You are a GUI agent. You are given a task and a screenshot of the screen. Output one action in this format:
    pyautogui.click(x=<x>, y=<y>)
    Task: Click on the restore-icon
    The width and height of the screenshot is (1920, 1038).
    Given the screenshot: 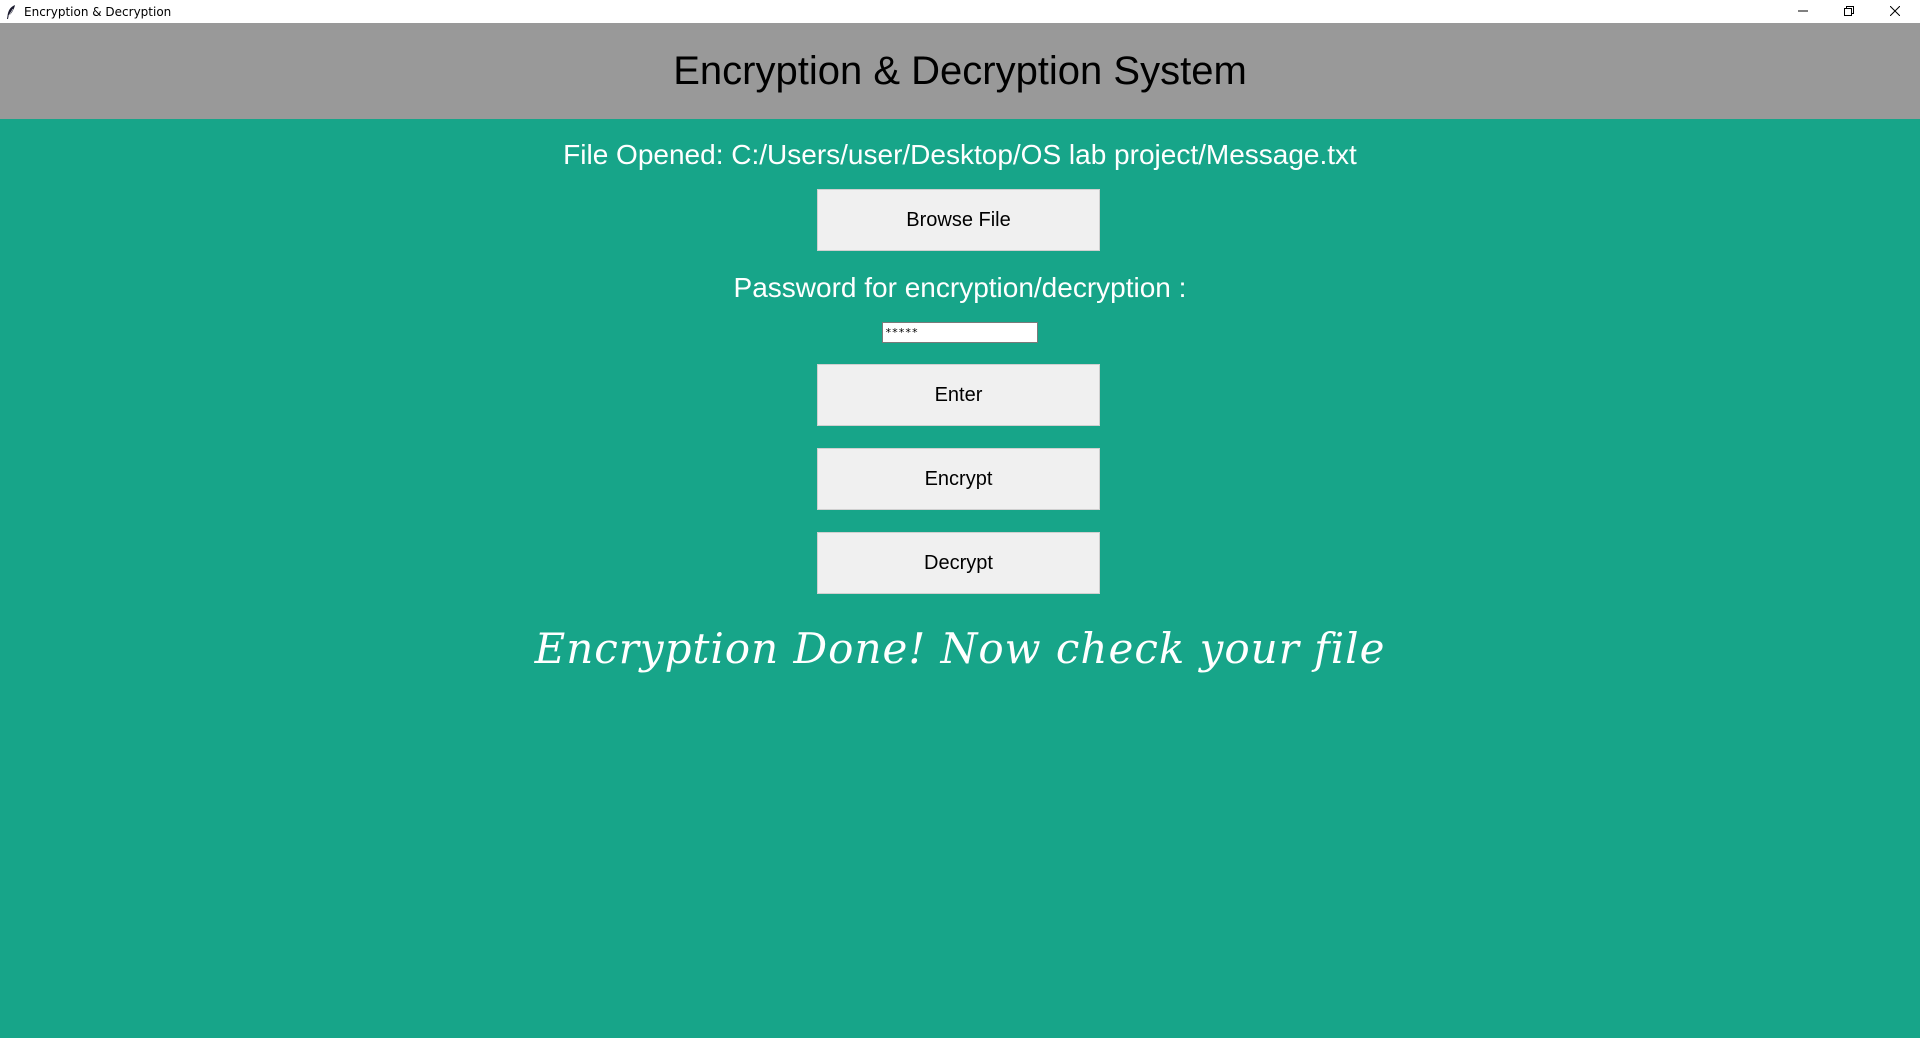 What is the action you would take?
    pyautogui.click(x=1849, y=12)
    